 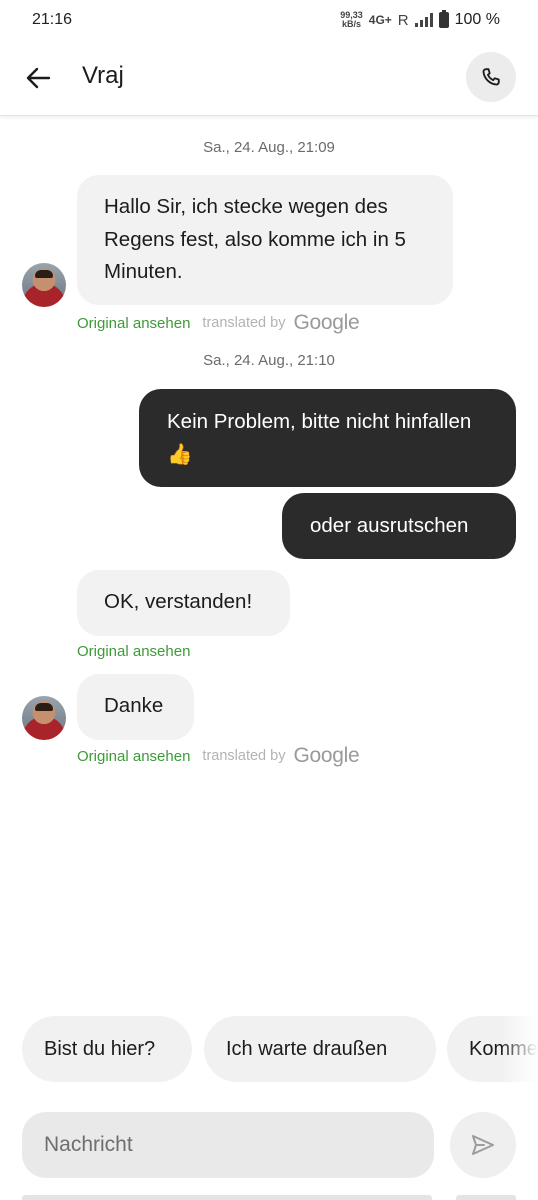 I want to click on battery-level: 100 %, so click(x=477, y=19).